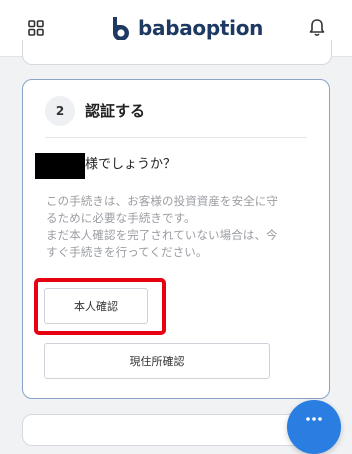 This screenshot has width=352, height=454. Describe the element at coordinates (176, 137) in the screenshot. I see `divider` at that location.